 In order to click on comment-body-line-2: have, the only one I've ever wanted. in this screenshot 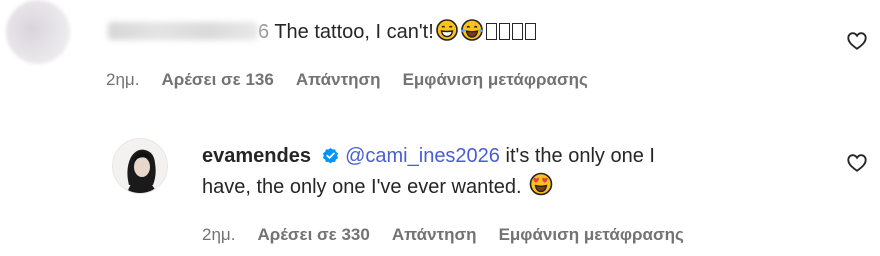, I will do `click(362, 187)`.